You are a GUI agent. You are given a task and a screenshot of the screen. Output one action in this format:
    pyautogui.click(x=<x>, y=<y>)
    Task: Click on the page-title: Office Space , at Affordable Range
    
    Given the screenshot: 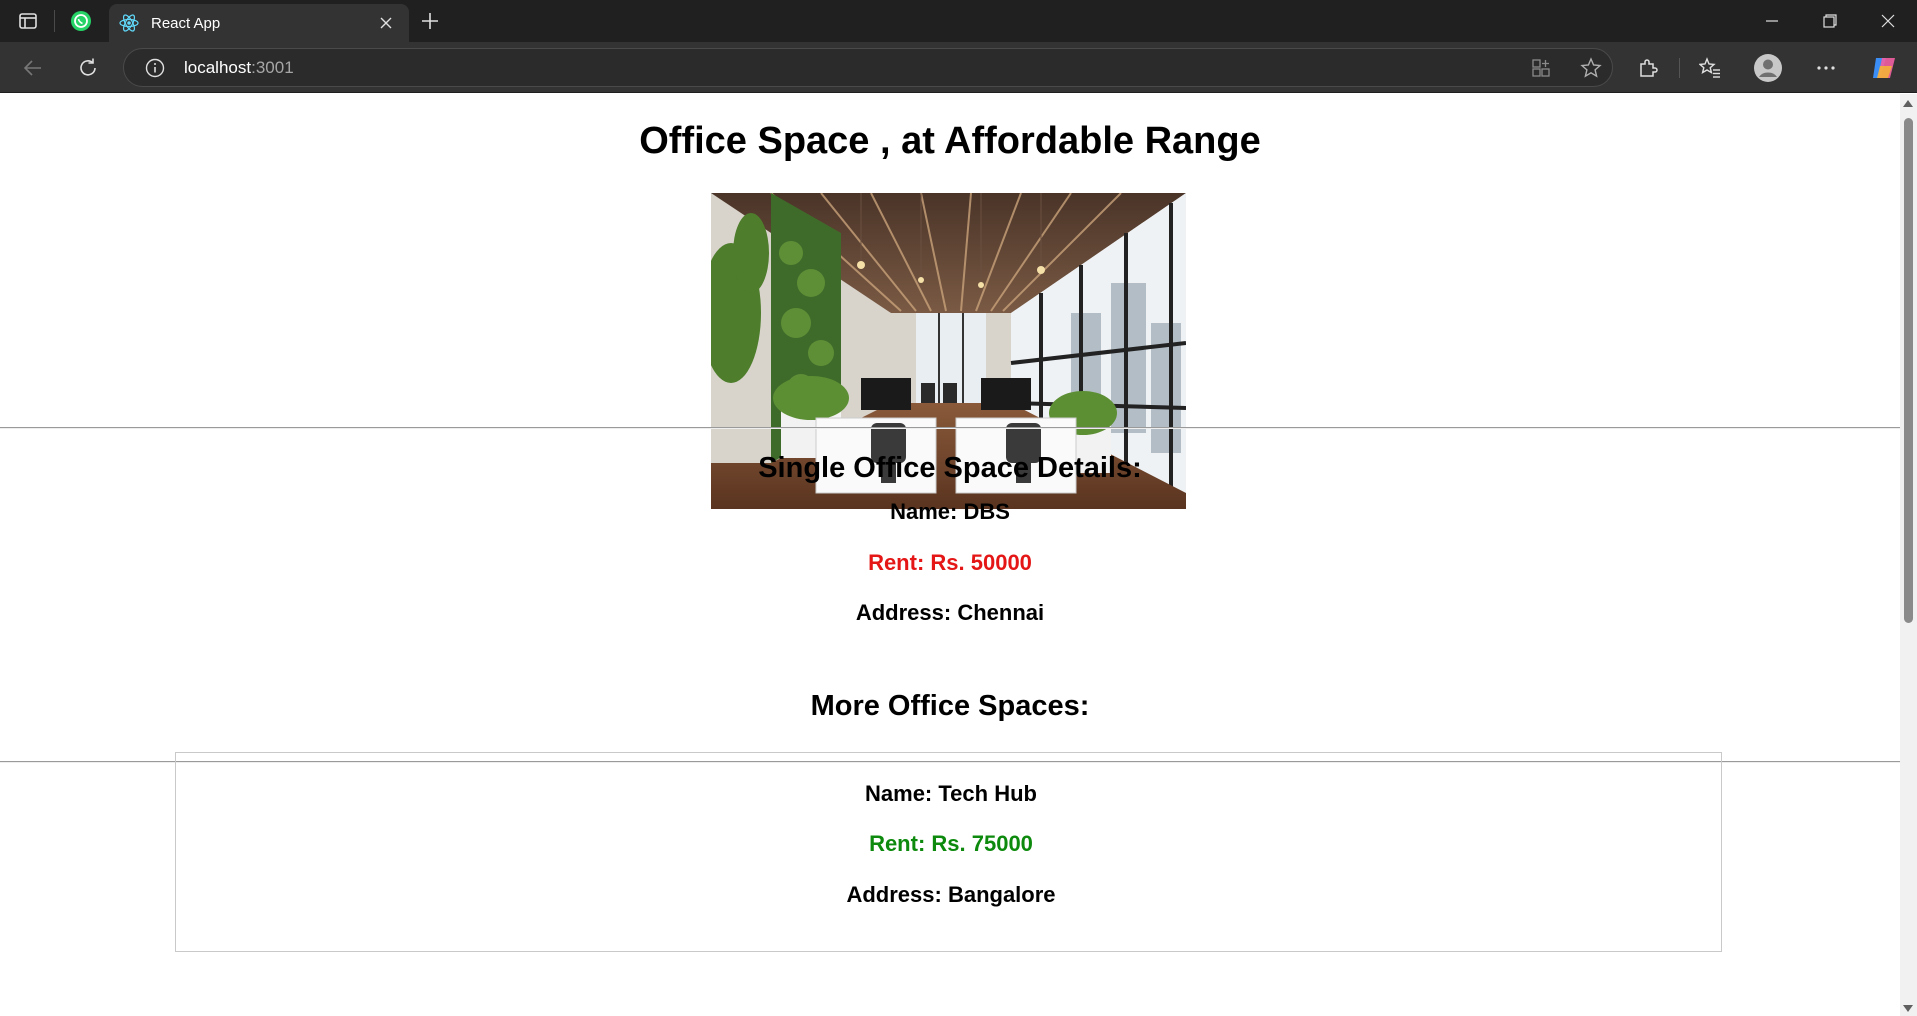 What is the action you would take?
    pyautogui.click(x=950, y=141)
    